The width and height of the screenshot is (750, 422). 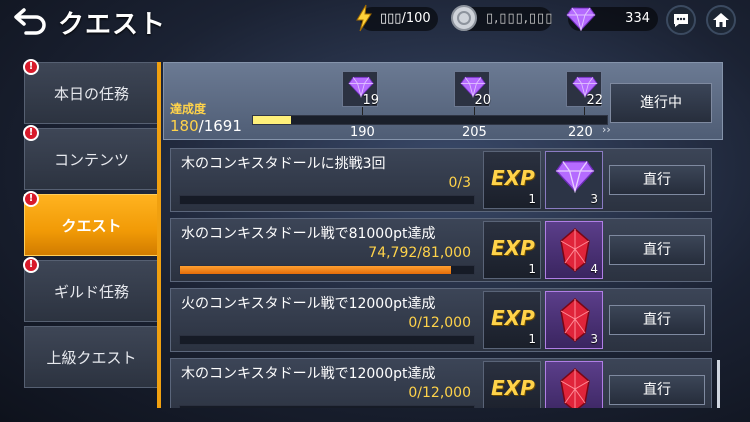 I want to click on home-icon, so click(x=721, y=20).